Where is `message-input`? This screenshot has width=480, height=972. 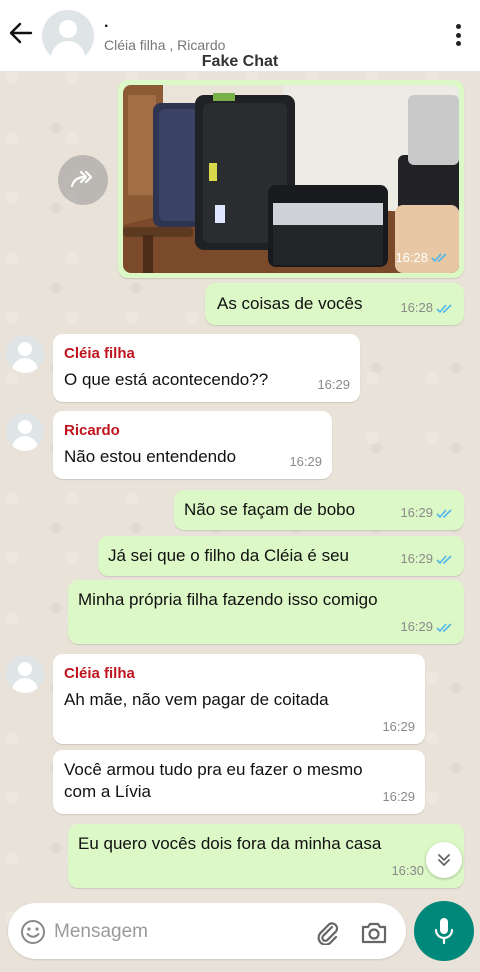 message-input is located at coordinates (169, 932).